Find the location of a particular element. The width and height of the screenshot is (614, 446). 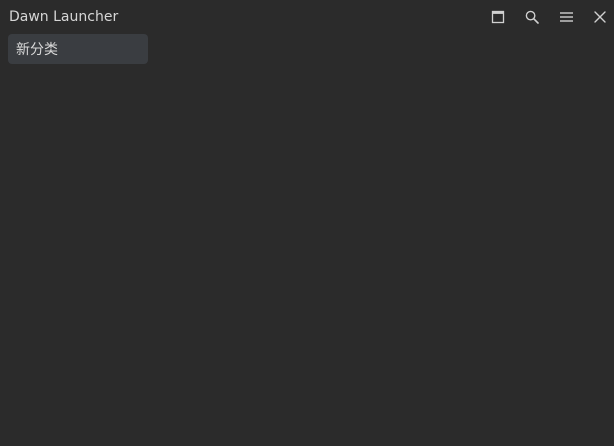

window-controls is located at coordinates (542, 17).